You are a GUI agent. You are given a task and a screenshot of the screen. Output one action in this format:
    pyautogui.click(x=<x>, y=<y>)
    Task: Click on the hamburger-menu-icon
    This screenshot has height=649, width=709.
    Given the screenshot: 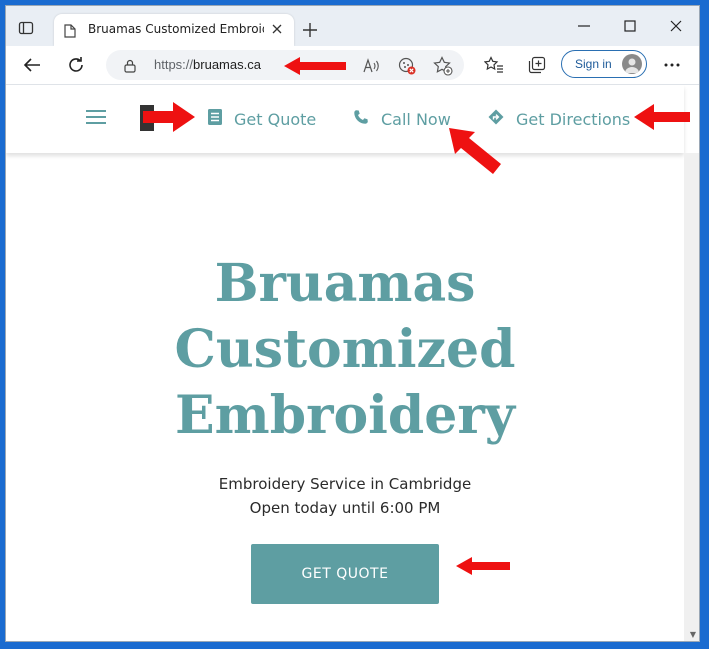 What is the action you would take?
    pyautogui.click(x=96, y=118)
    